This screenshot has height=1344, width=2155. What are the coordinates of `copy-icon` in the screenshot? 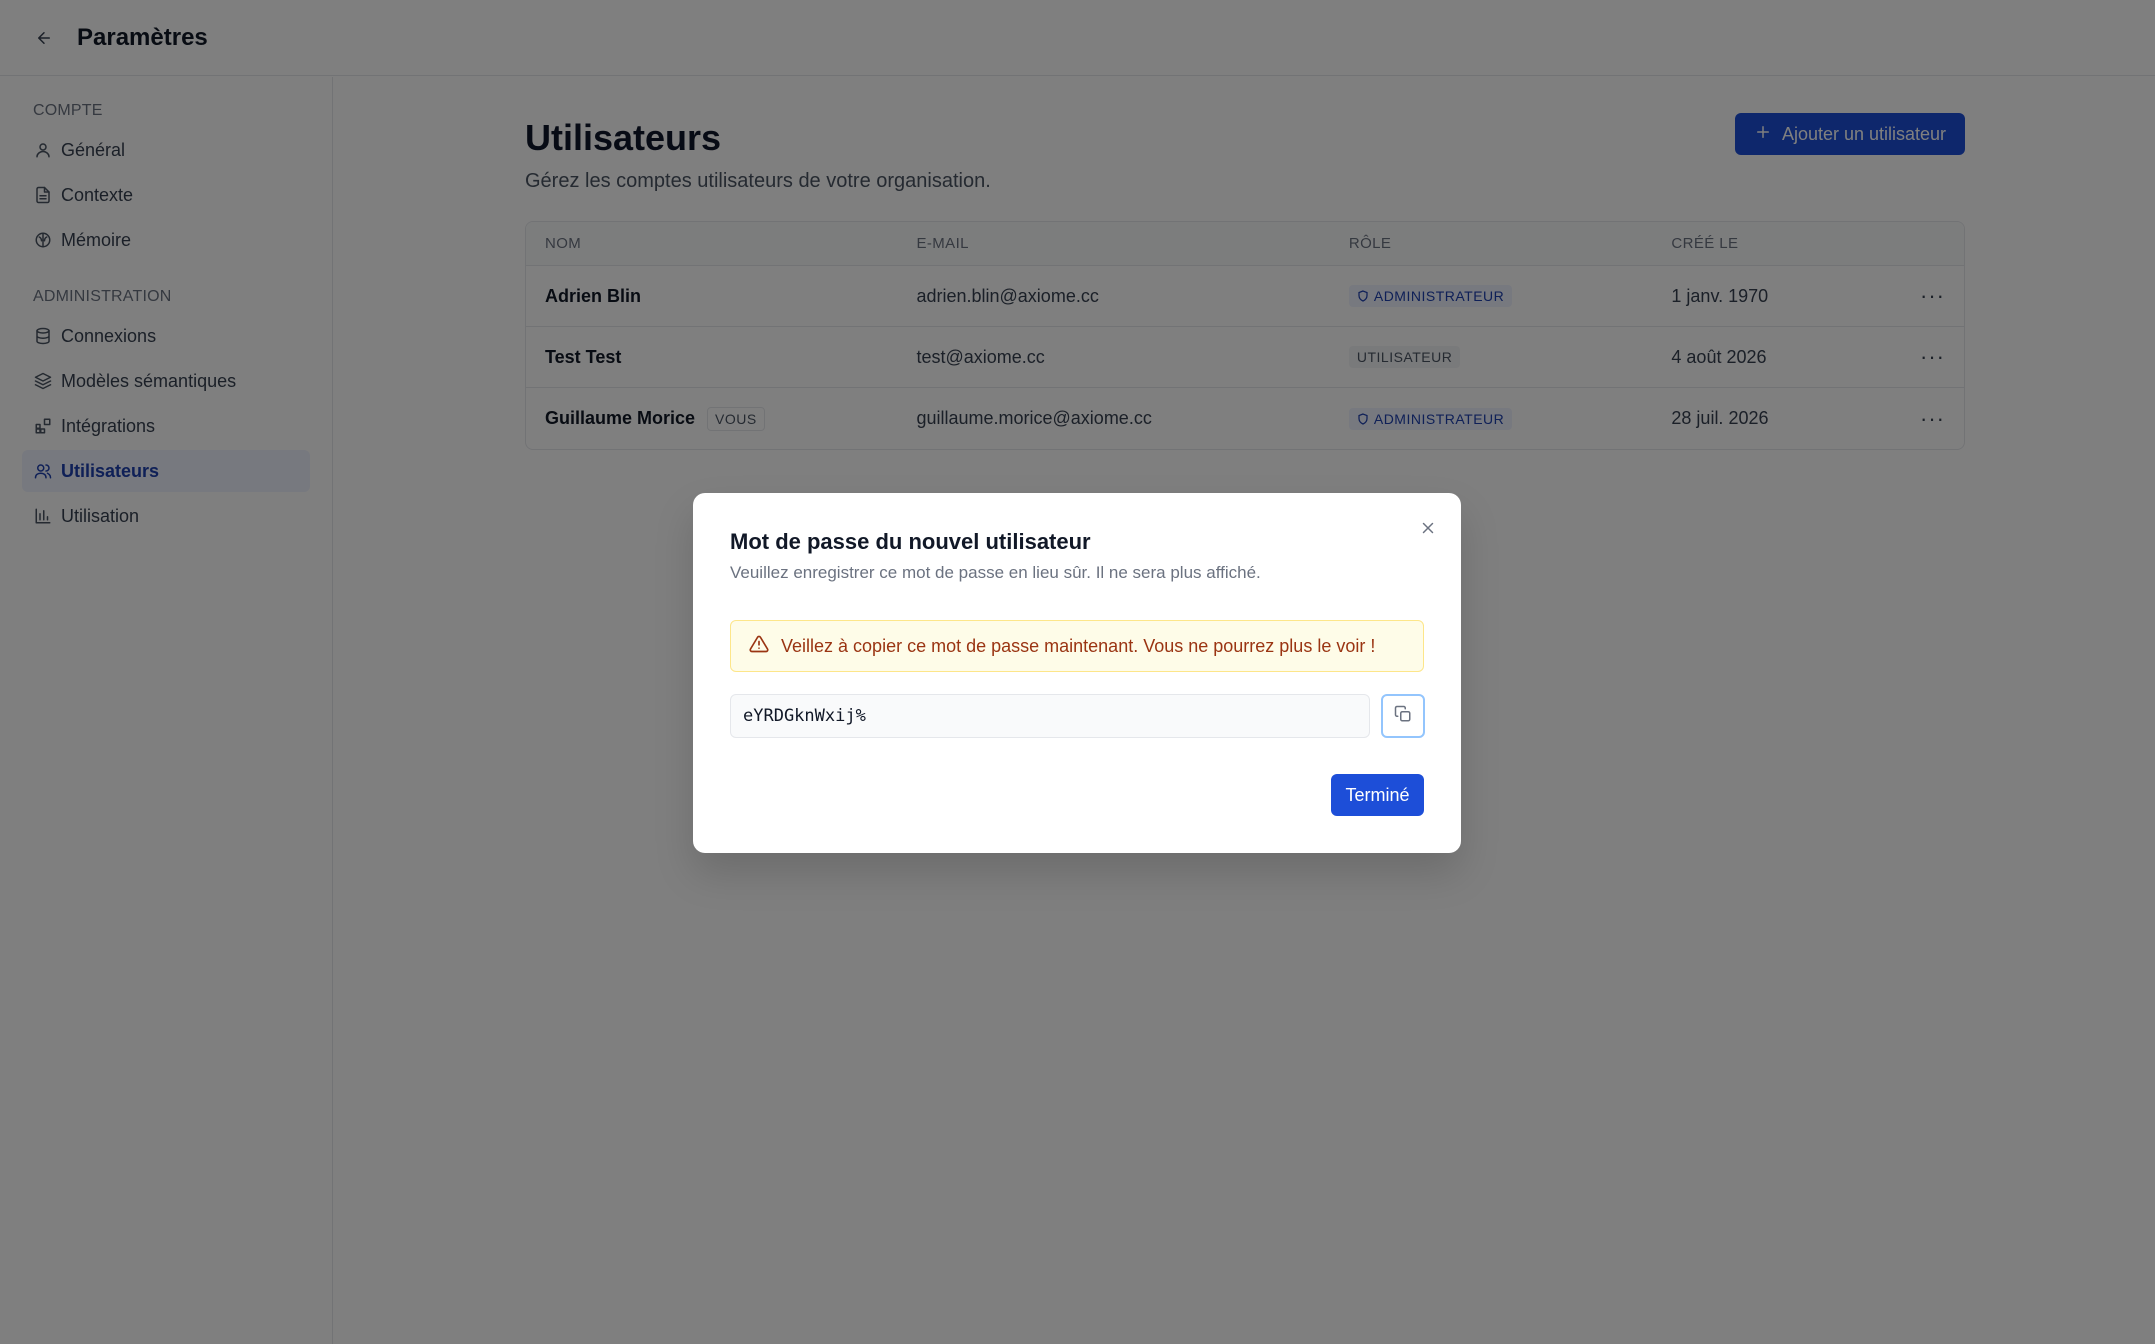 It's located at (1403, 716).